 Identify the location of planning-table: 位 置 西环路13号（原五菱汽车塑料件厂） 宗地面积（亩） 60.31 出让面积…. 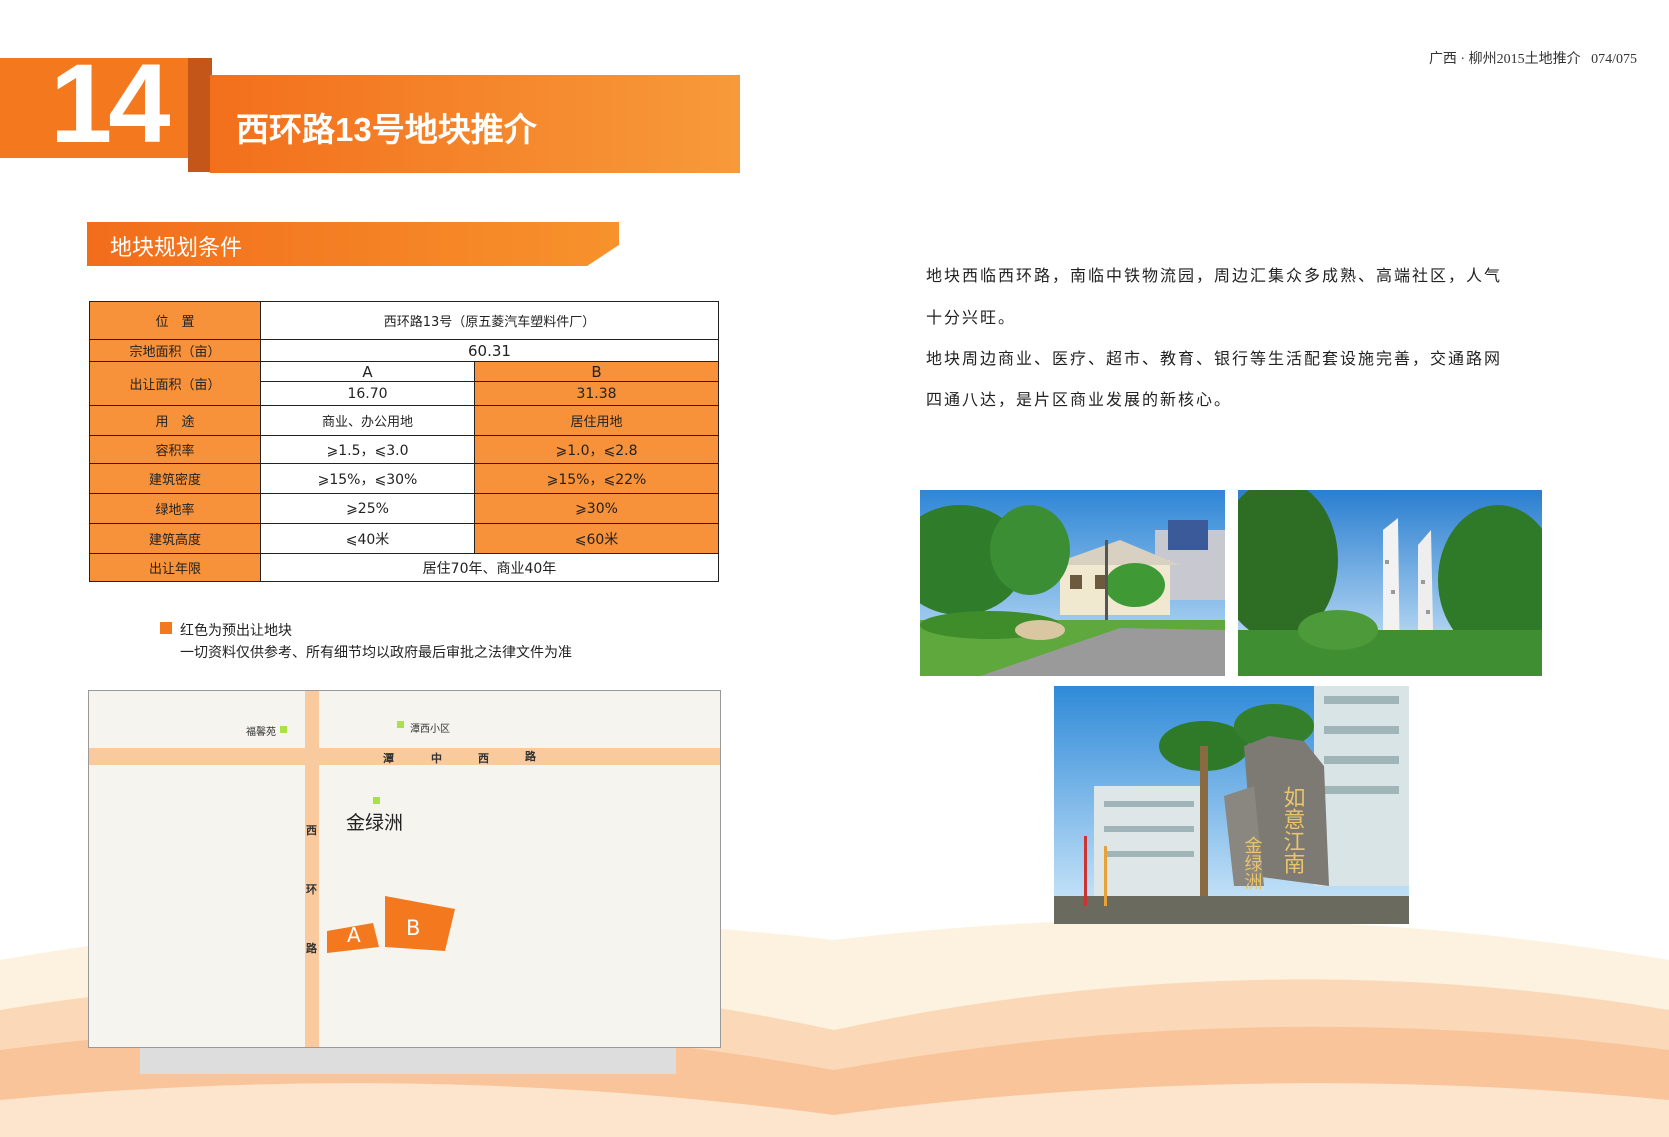
(404, 441).